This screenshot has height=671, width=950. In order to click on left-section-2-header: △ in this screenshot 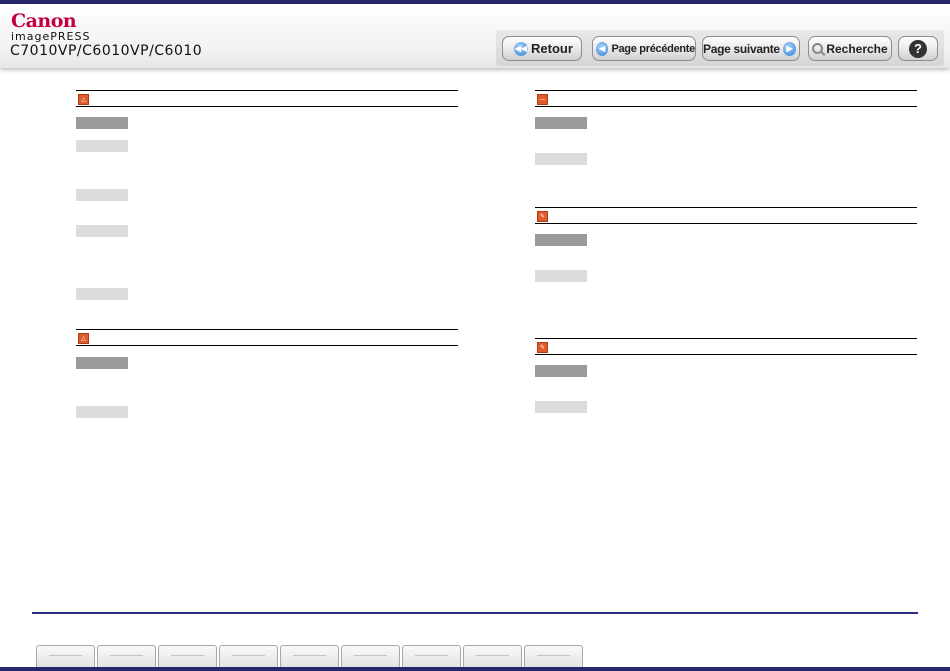, I will do `click(267, 337)`.